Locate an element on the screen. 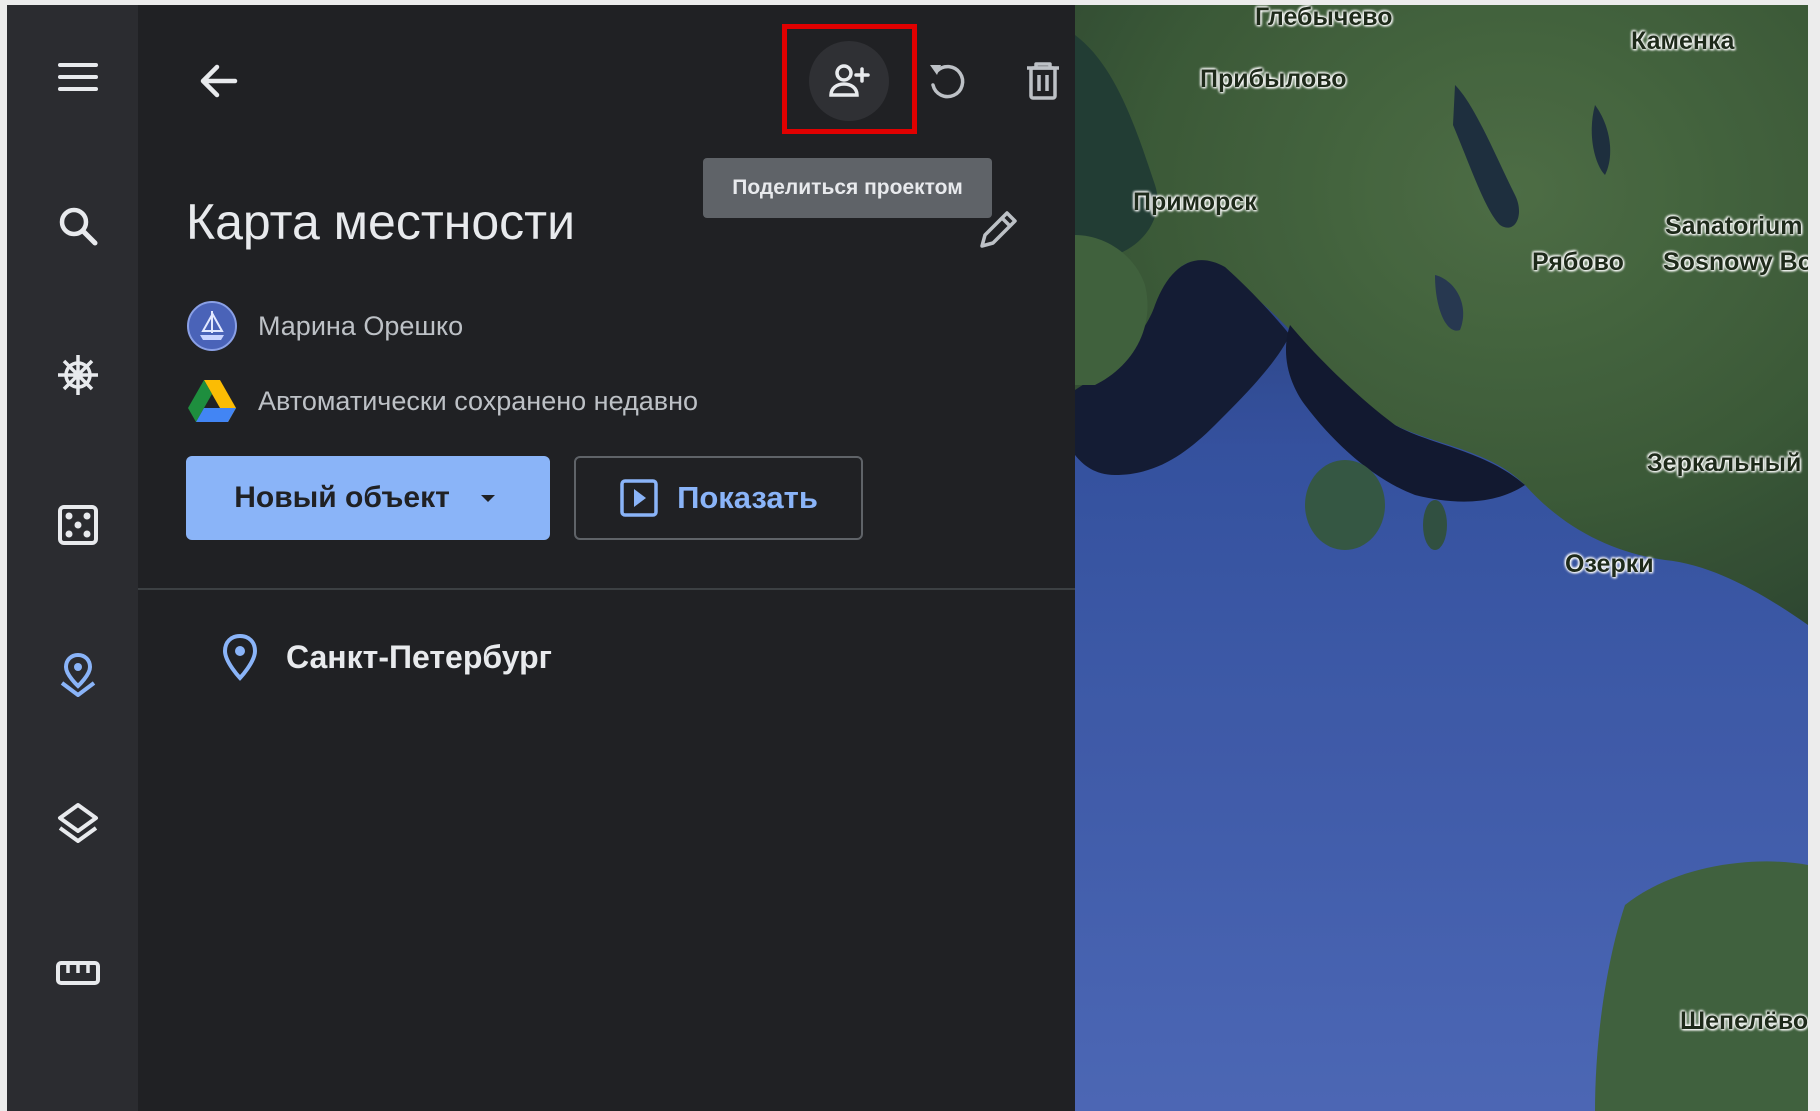 The height and width of the screenshot is (1111, 1820). present-button: Показать is located at coordinates (718, 498).